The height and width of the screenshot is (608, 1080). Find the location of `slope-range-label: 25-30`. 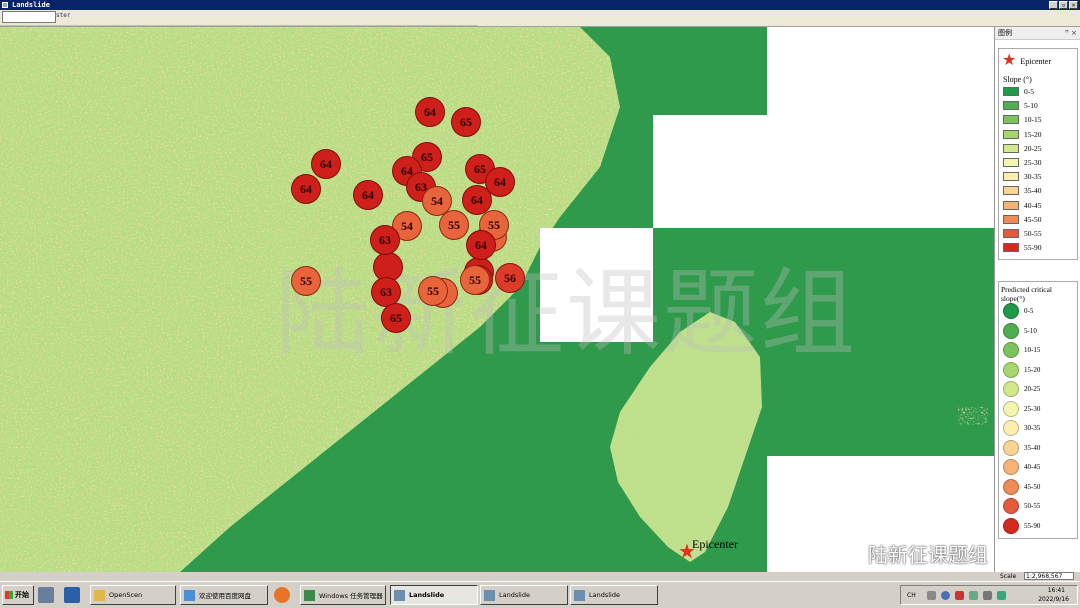

slope-range-label: 25-30 is located at coordinates (1033, 162).